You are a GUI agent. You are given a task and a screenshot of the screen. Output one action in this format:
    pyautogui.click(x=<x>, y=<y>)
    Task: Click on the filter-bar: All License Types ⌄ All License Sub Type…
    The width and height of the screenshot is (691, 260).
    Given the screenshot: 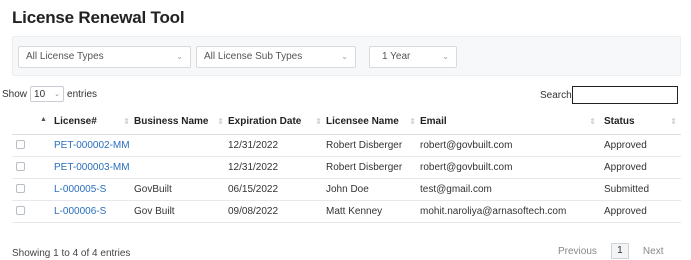 What is the action you would take?
    pyautogui.click(x=346, y=56)
    